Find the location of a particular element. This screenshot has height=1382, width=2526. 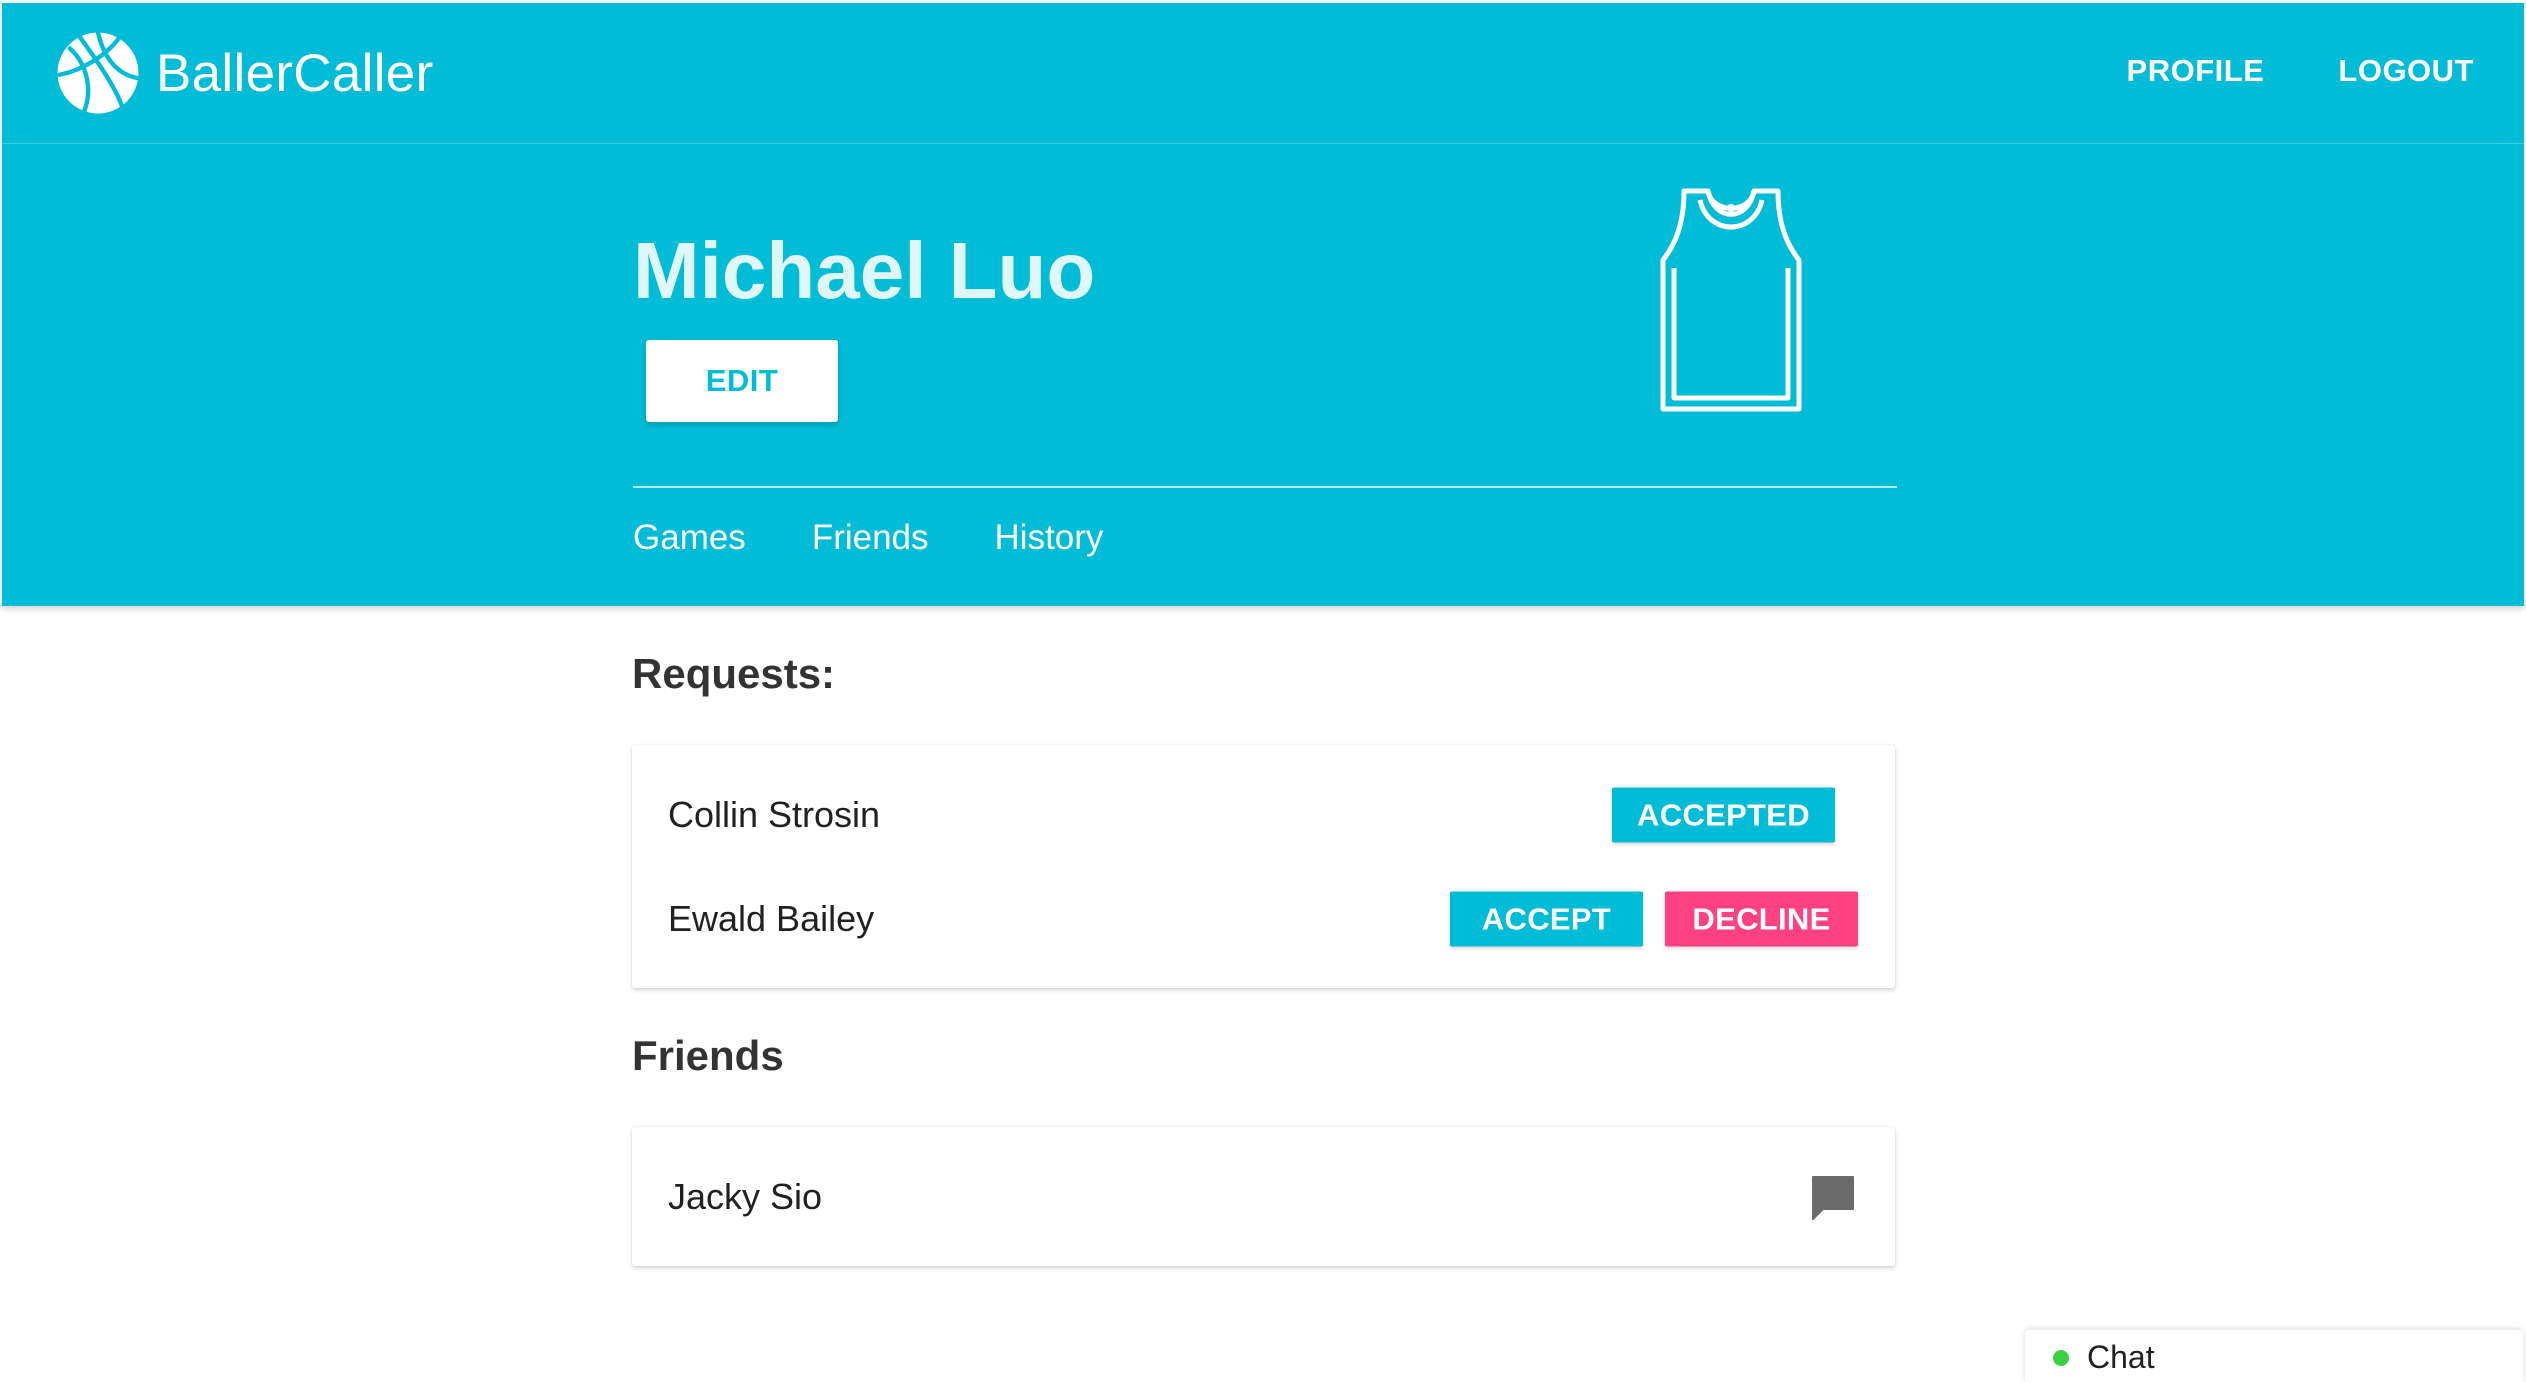

nav-profile-link: PROFILE is located at coordinates (2196, 71).